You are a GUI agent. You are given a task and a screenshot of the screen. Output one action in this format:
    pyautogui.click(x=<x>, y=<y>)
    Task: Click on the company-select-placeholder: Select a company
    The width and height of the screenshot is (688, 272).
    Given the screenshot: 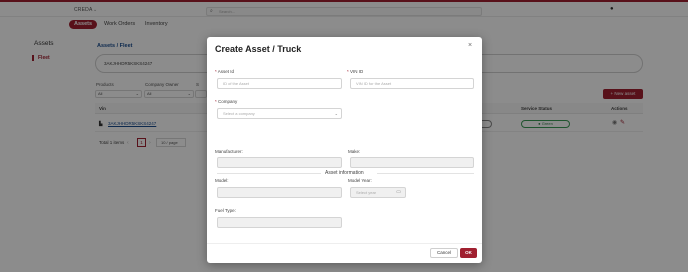 What is the action you would take?
    pyautogui.click(x=239, y=113)
    